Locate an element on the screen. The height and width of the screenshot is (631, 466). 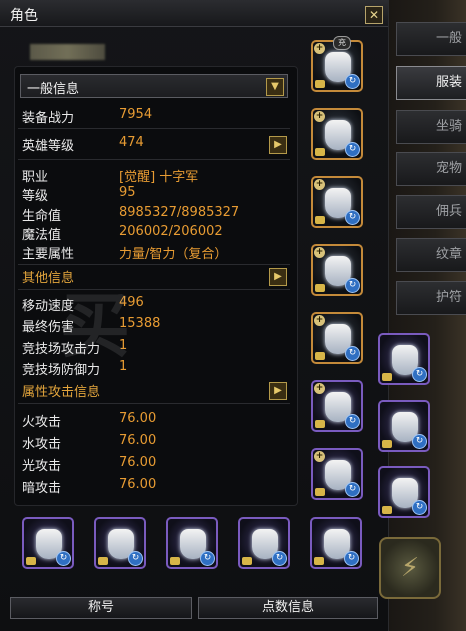
costume-slot-accessory-5: ↻ is located at coordinates (336, 543).